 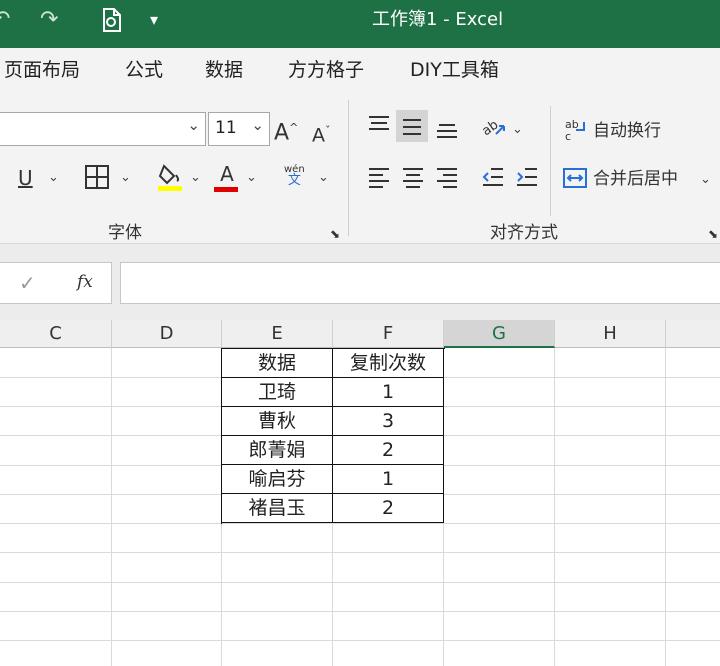 I want to click on font-size-value: 11, so click(x=226, y=128).